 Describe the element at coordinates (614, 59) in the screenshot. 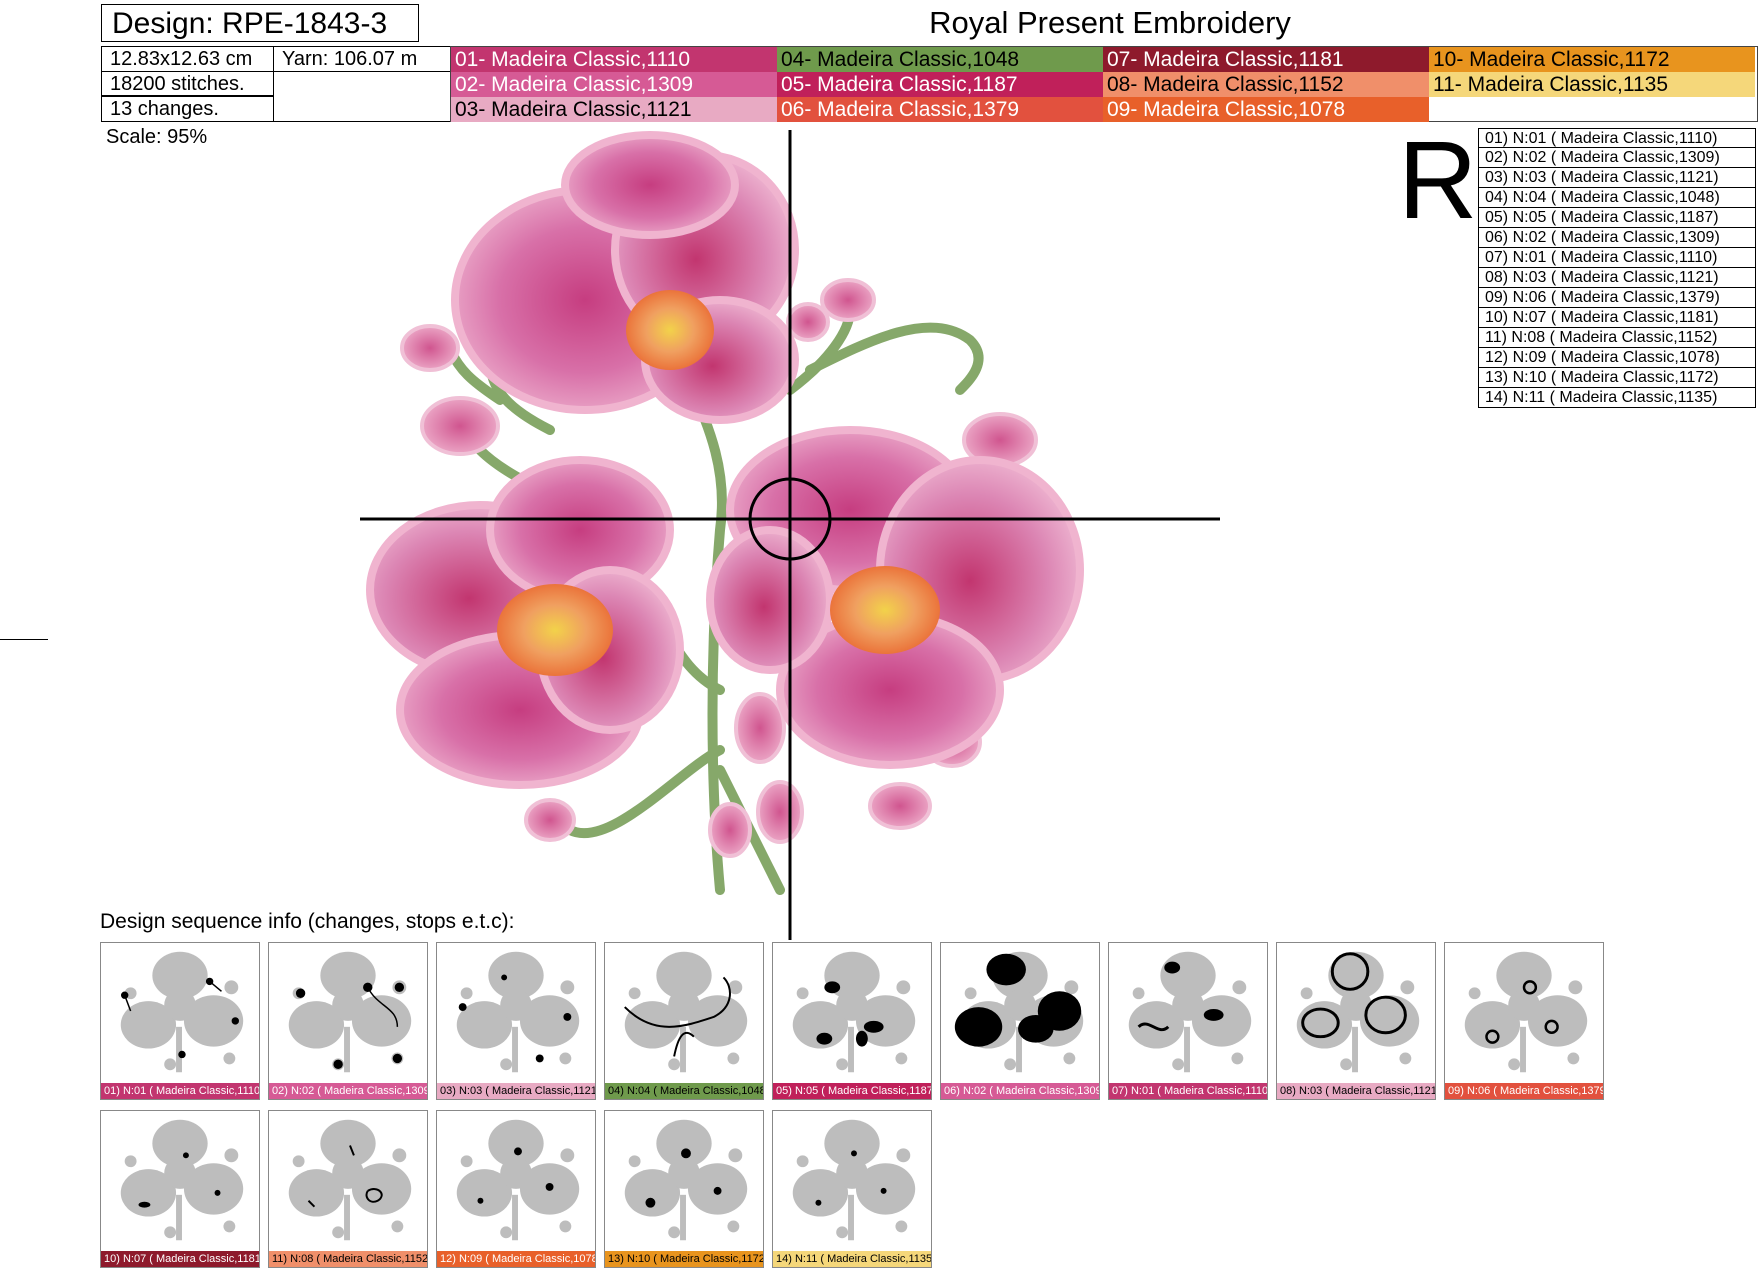

I see `color-swatch: 01- Madeira Classic,1110` at that location.